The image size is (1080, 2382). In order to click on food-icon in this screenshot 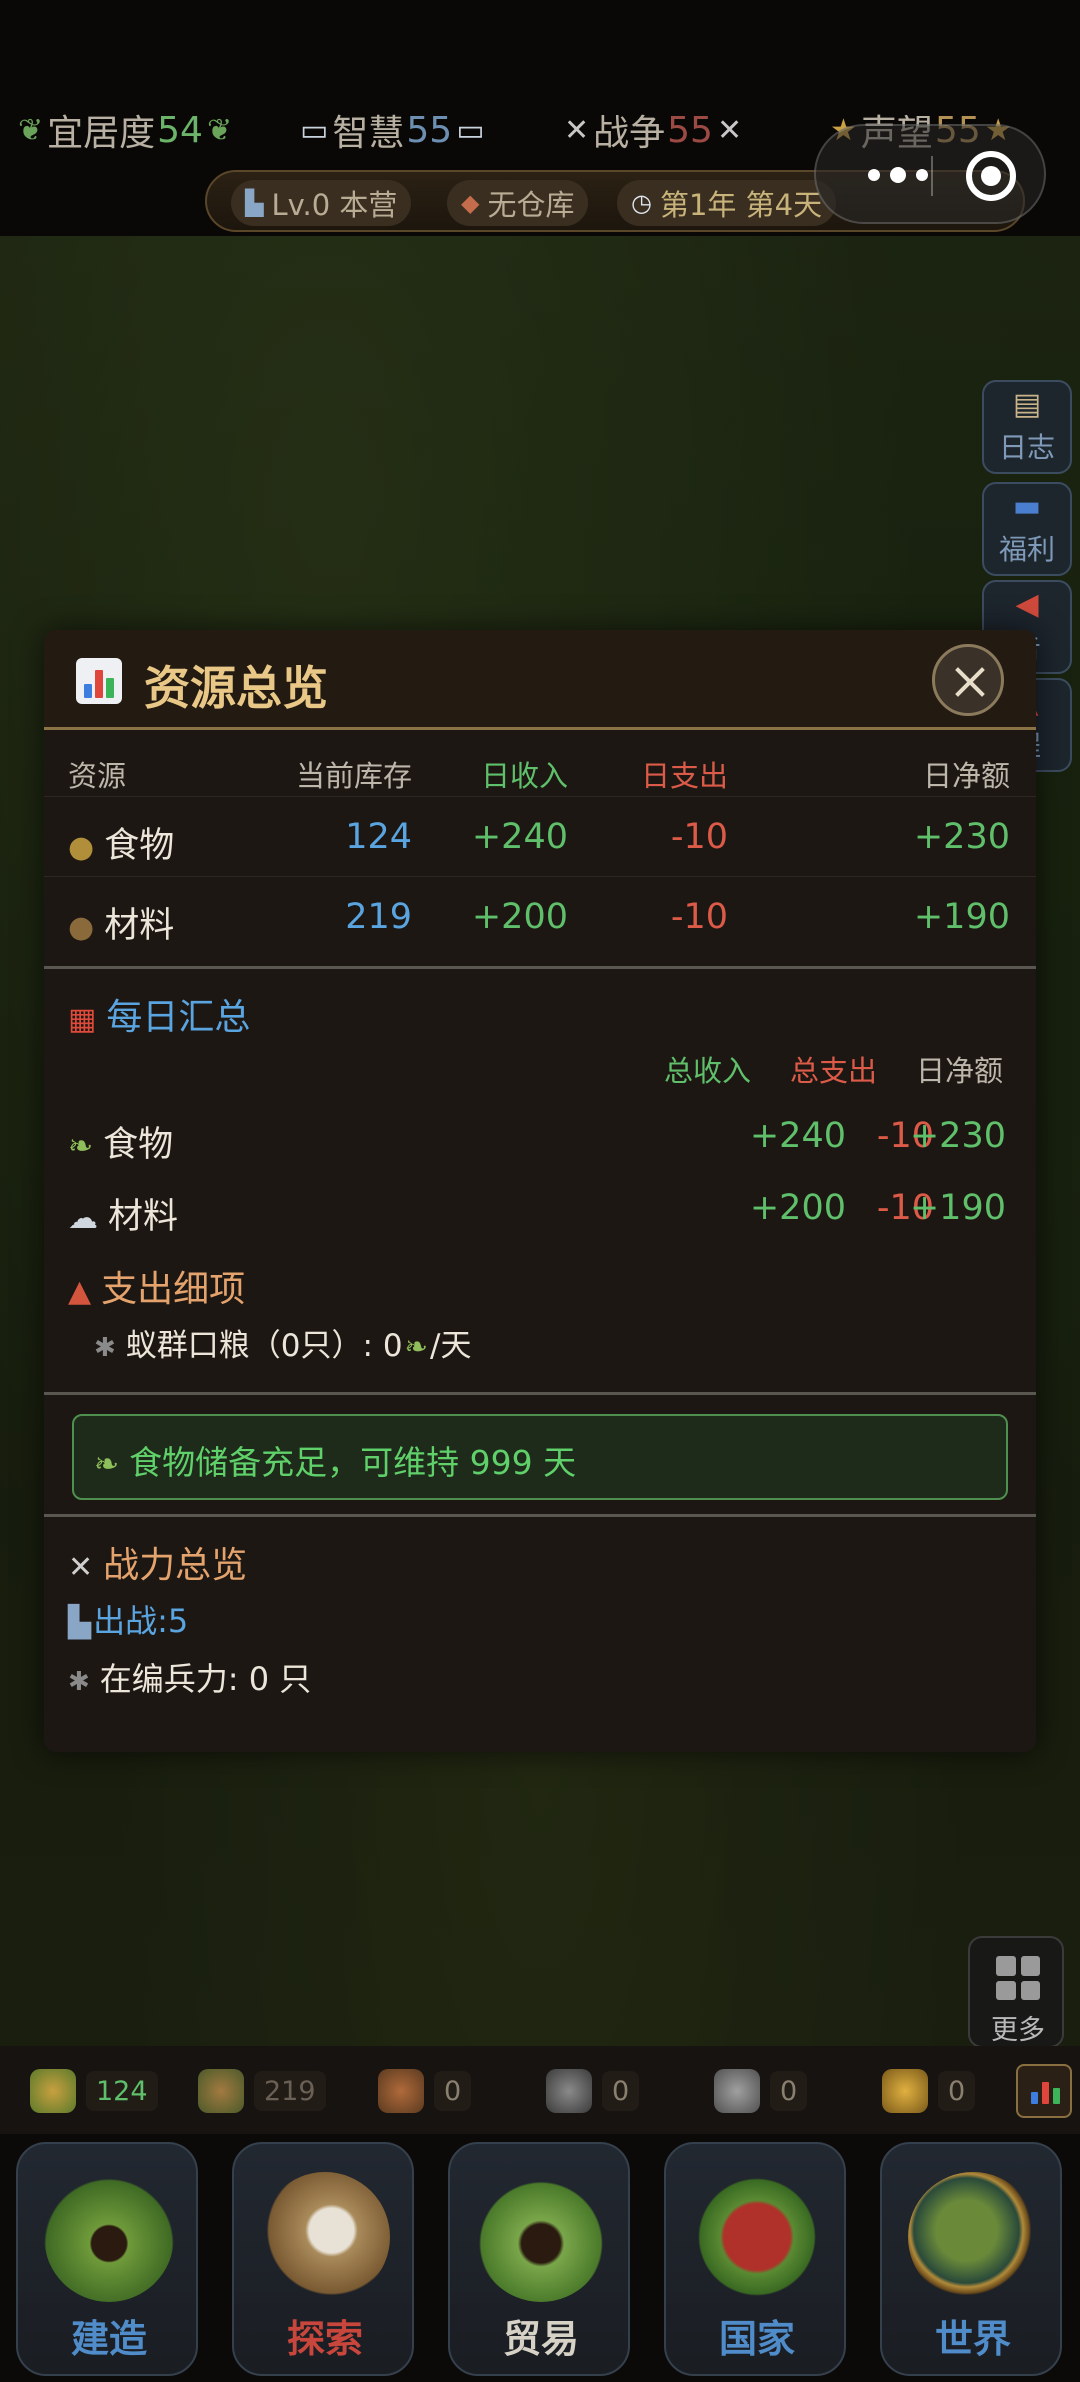, I will do `click(53, 2091)`.